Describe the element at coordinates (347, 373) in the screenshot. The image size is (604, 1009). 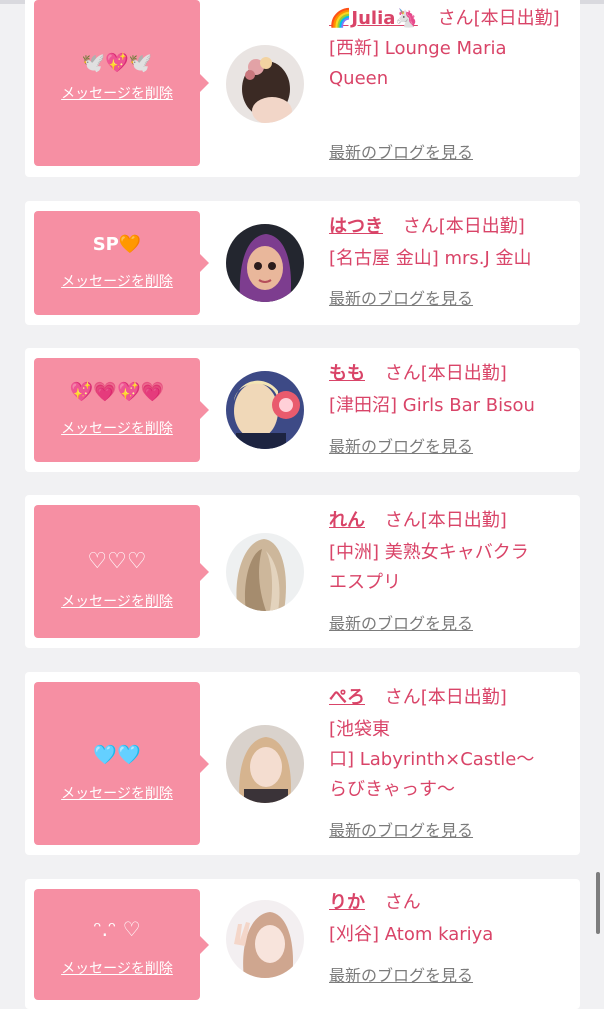
I see `cast-name-link: もも` at that location.